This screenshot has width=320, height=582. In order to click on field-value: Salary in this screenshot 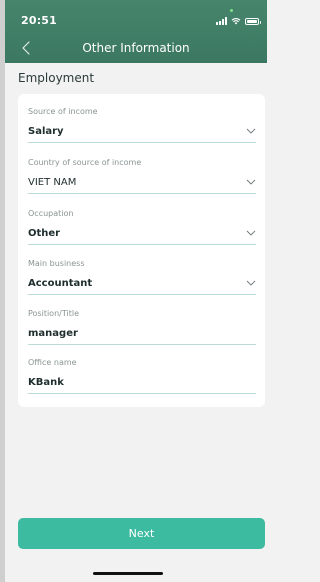, I will do `click(46, 131)`.